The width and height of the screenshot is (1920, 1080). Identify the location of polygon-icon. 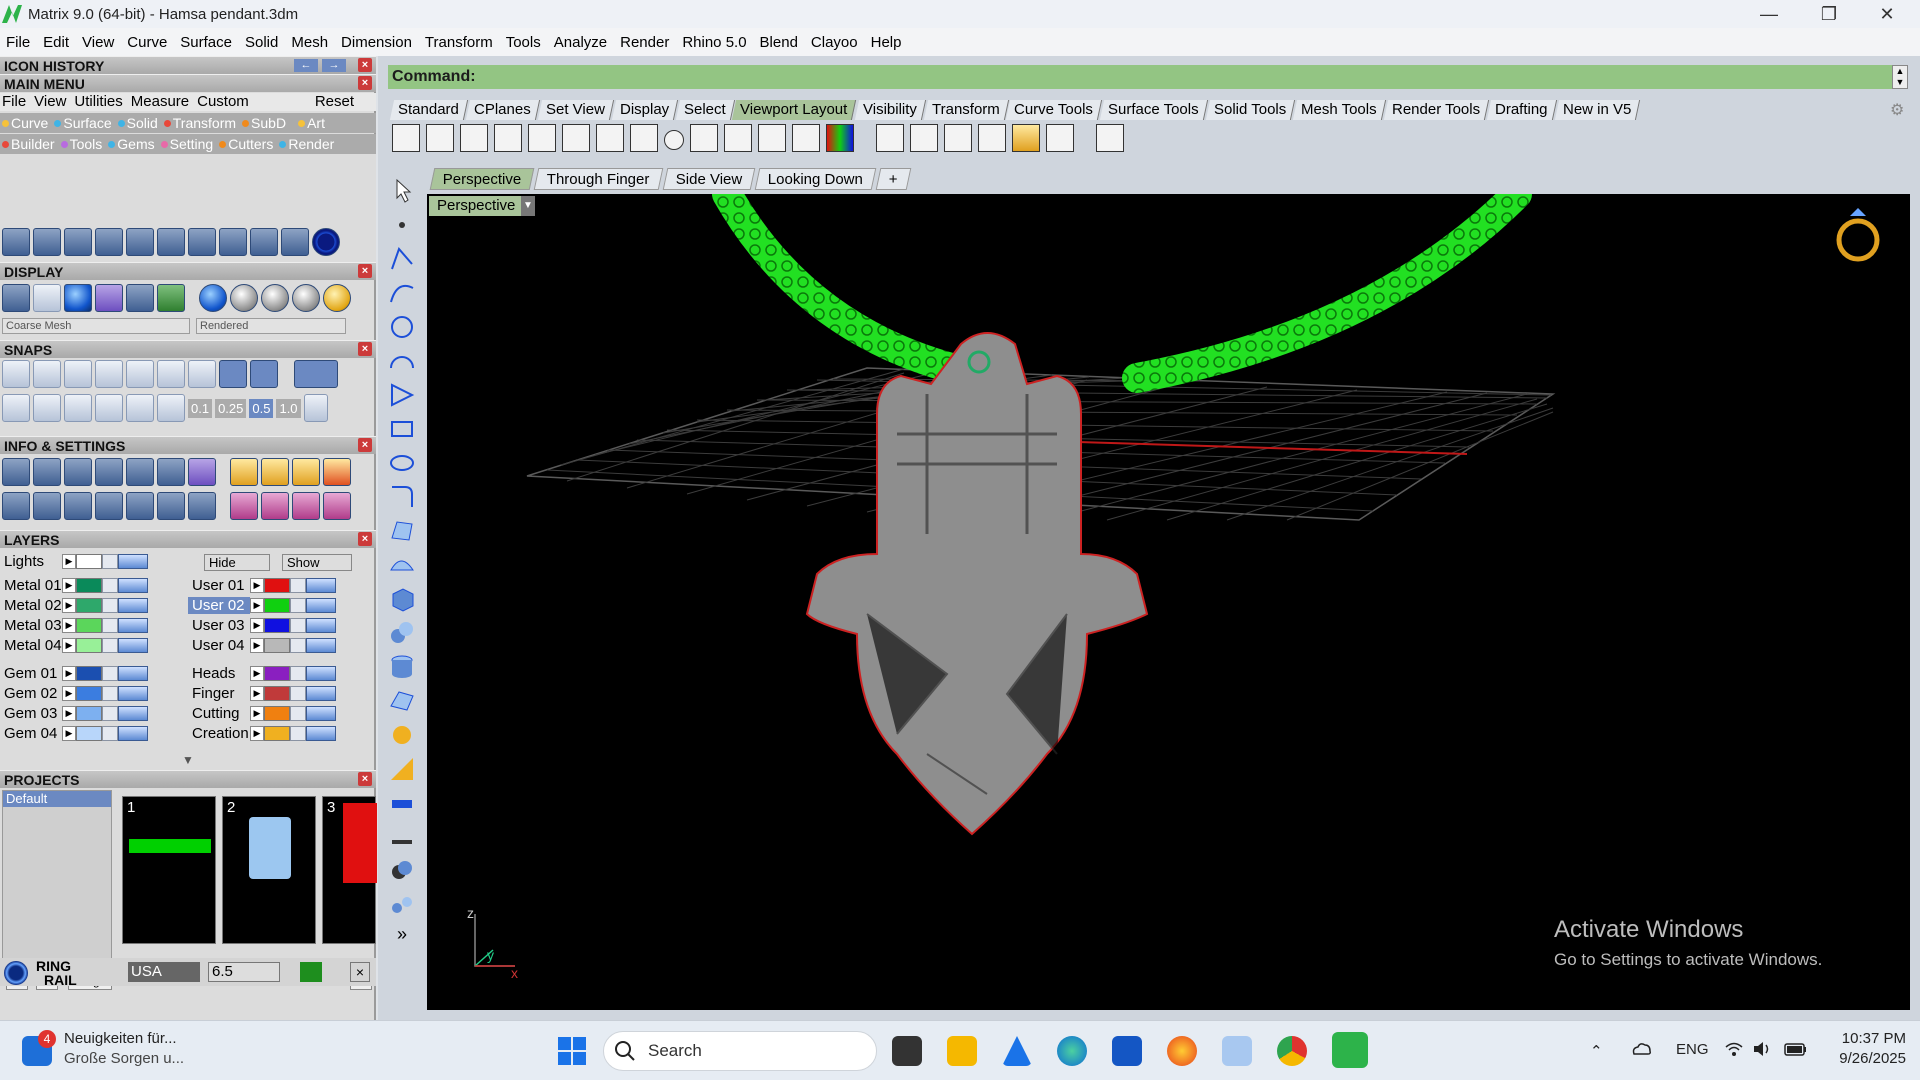
(402, 395).